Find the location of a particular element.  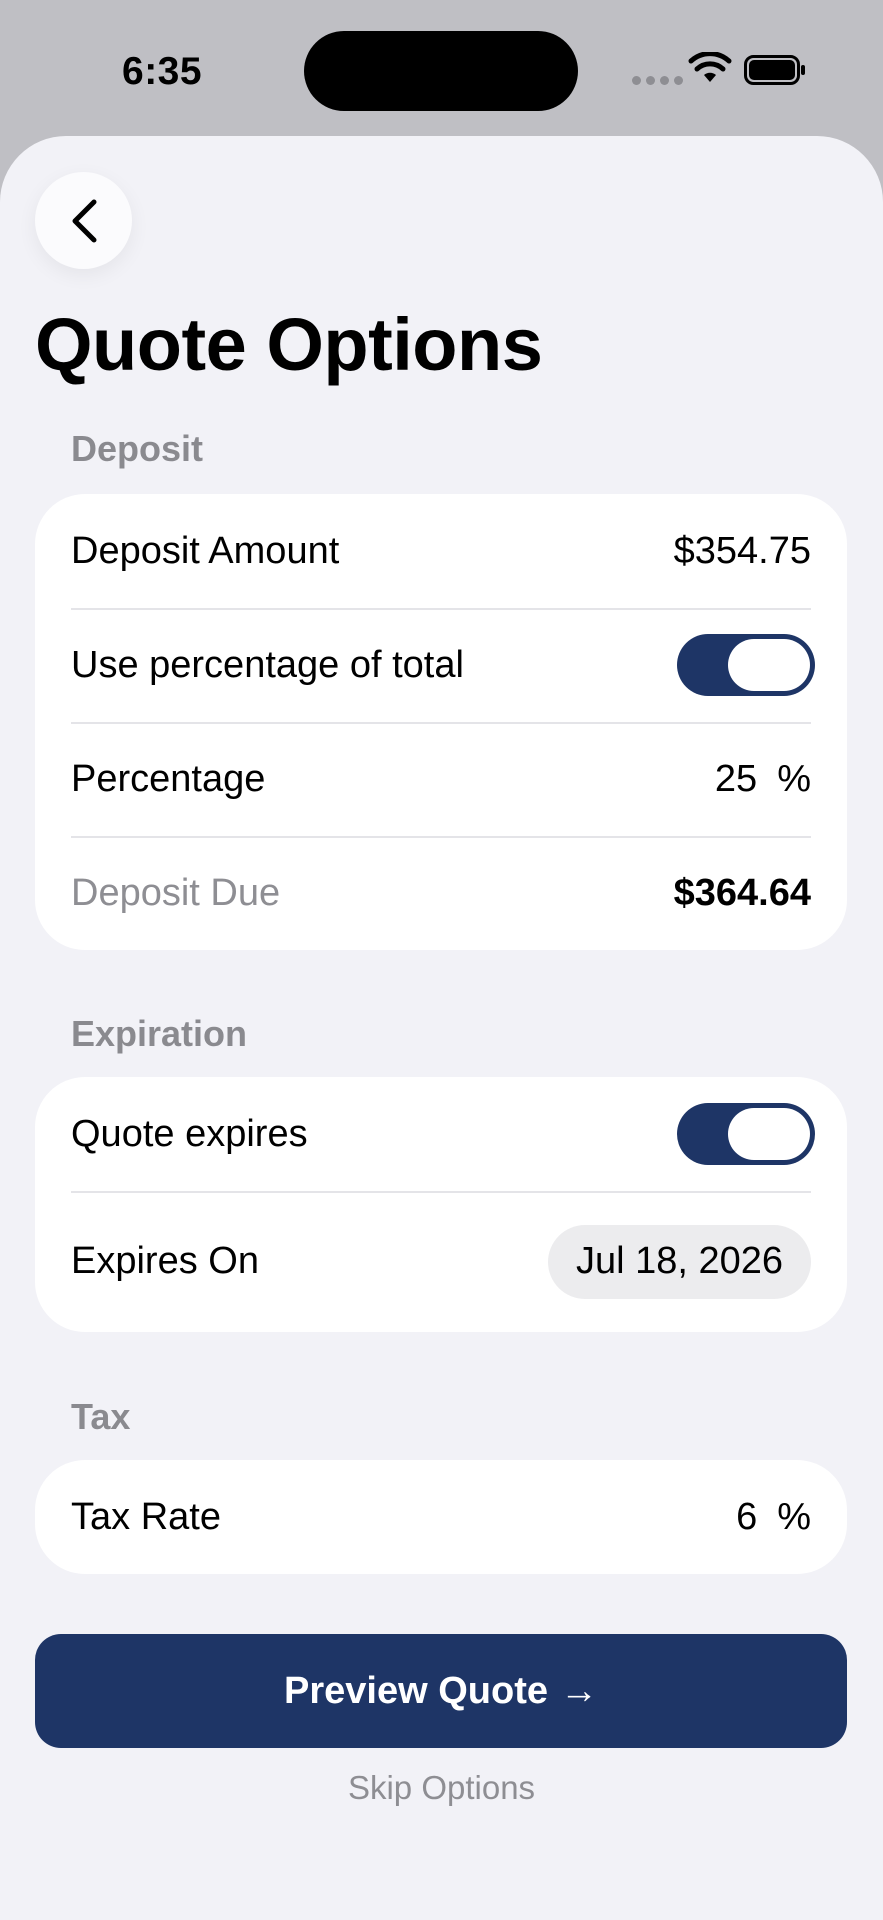

expiration-card: Quote expires Expires On Jul 18, 2026 is located at coordinates (441, 1204).